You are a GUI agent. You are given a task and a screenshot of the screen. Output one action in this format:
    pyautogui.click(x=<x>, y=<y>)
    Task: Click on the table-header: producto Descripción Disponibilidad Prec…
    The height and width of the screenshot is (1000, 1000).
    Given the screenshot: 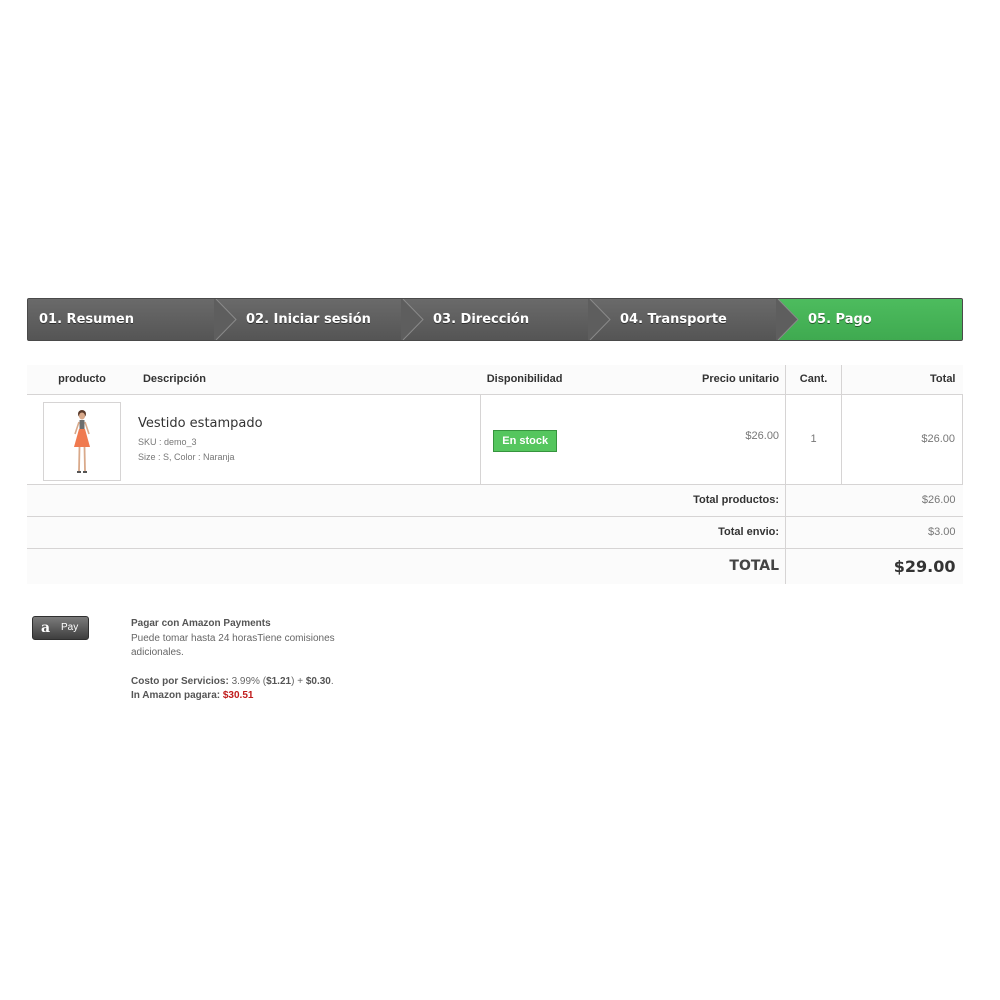 What is the action you would take?
    pyautogui.click(x=495, y=380)
    